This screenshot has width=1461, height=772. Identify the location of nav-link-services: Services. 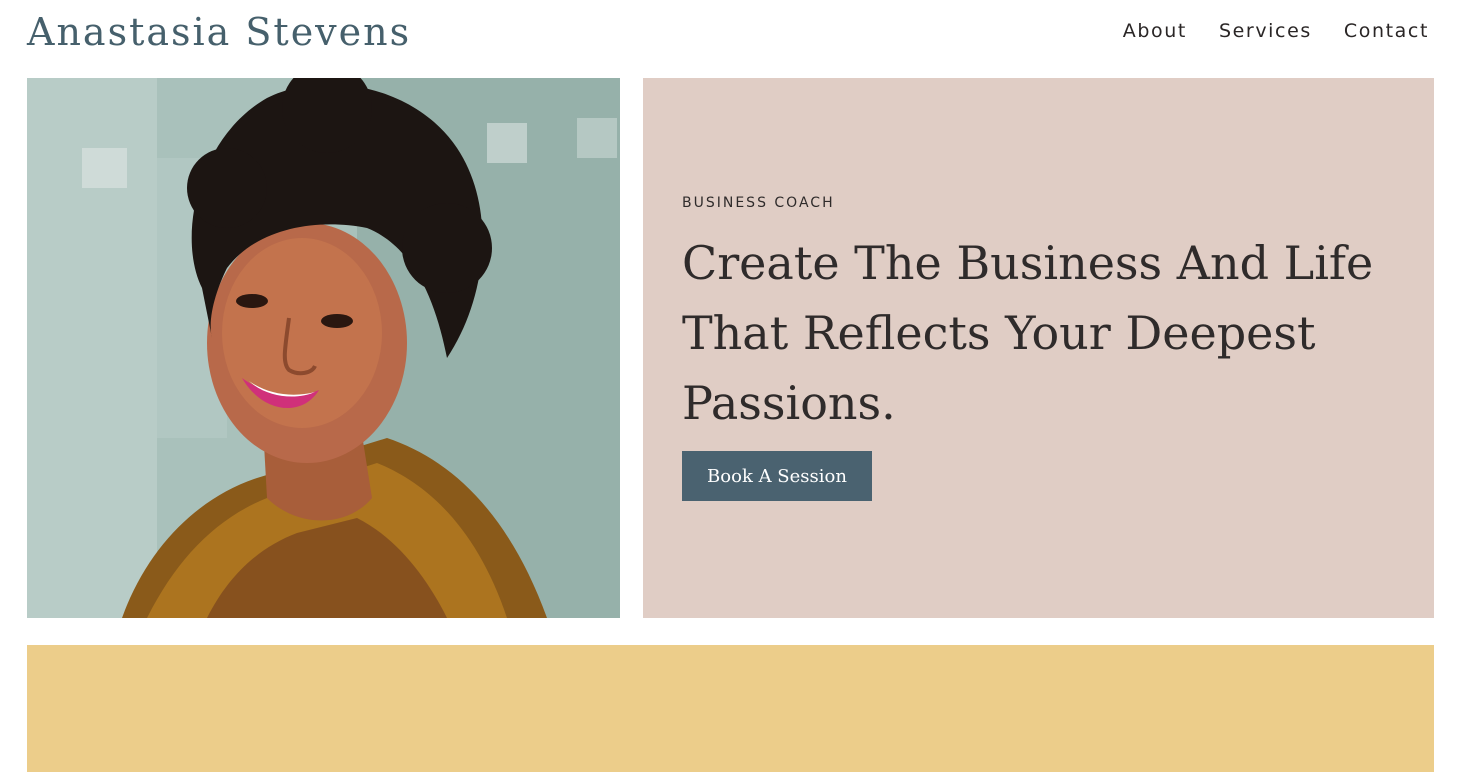
(1265, 31).